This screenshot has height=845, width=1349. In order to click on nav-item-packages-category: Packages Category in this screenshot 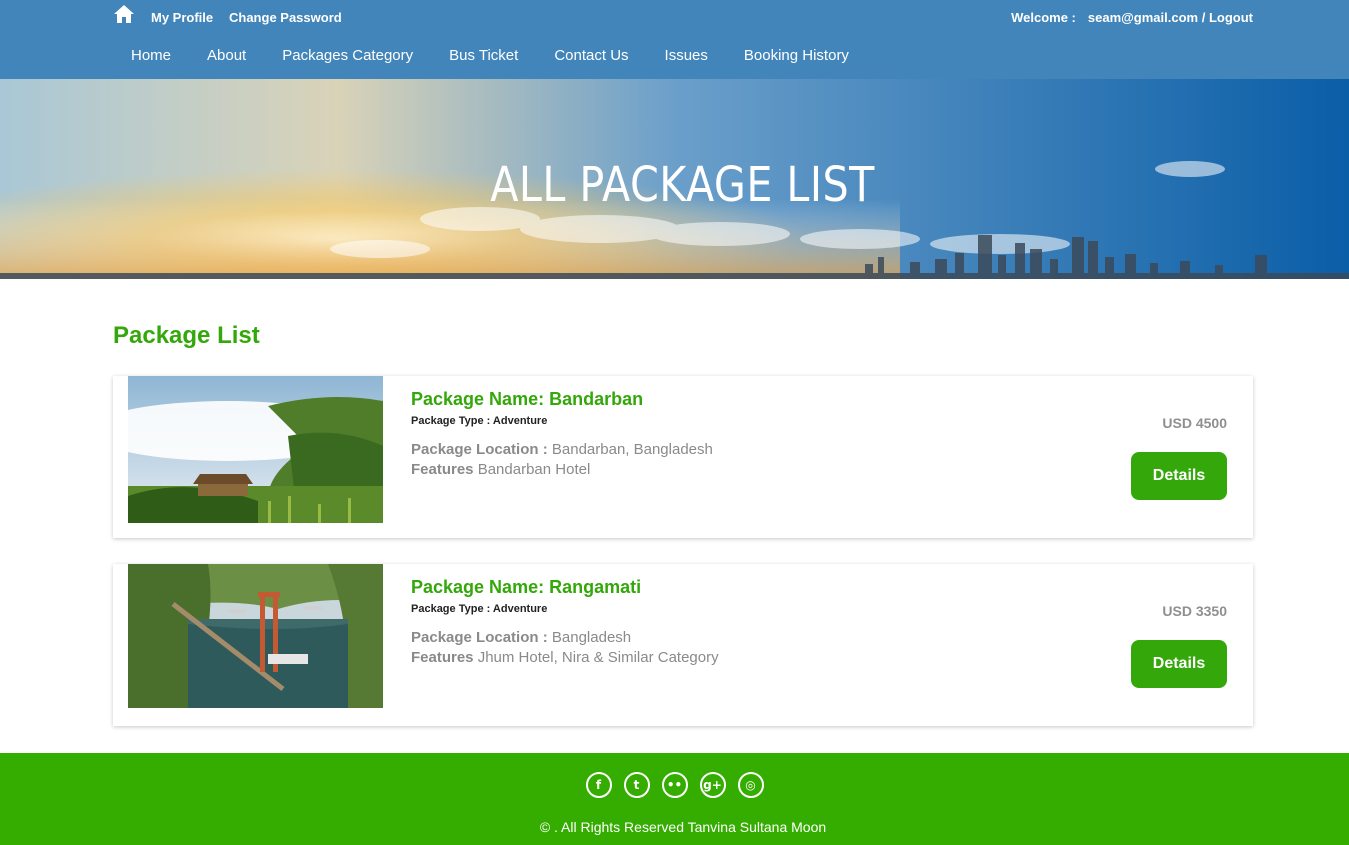, I will do `click(347, 58)`.